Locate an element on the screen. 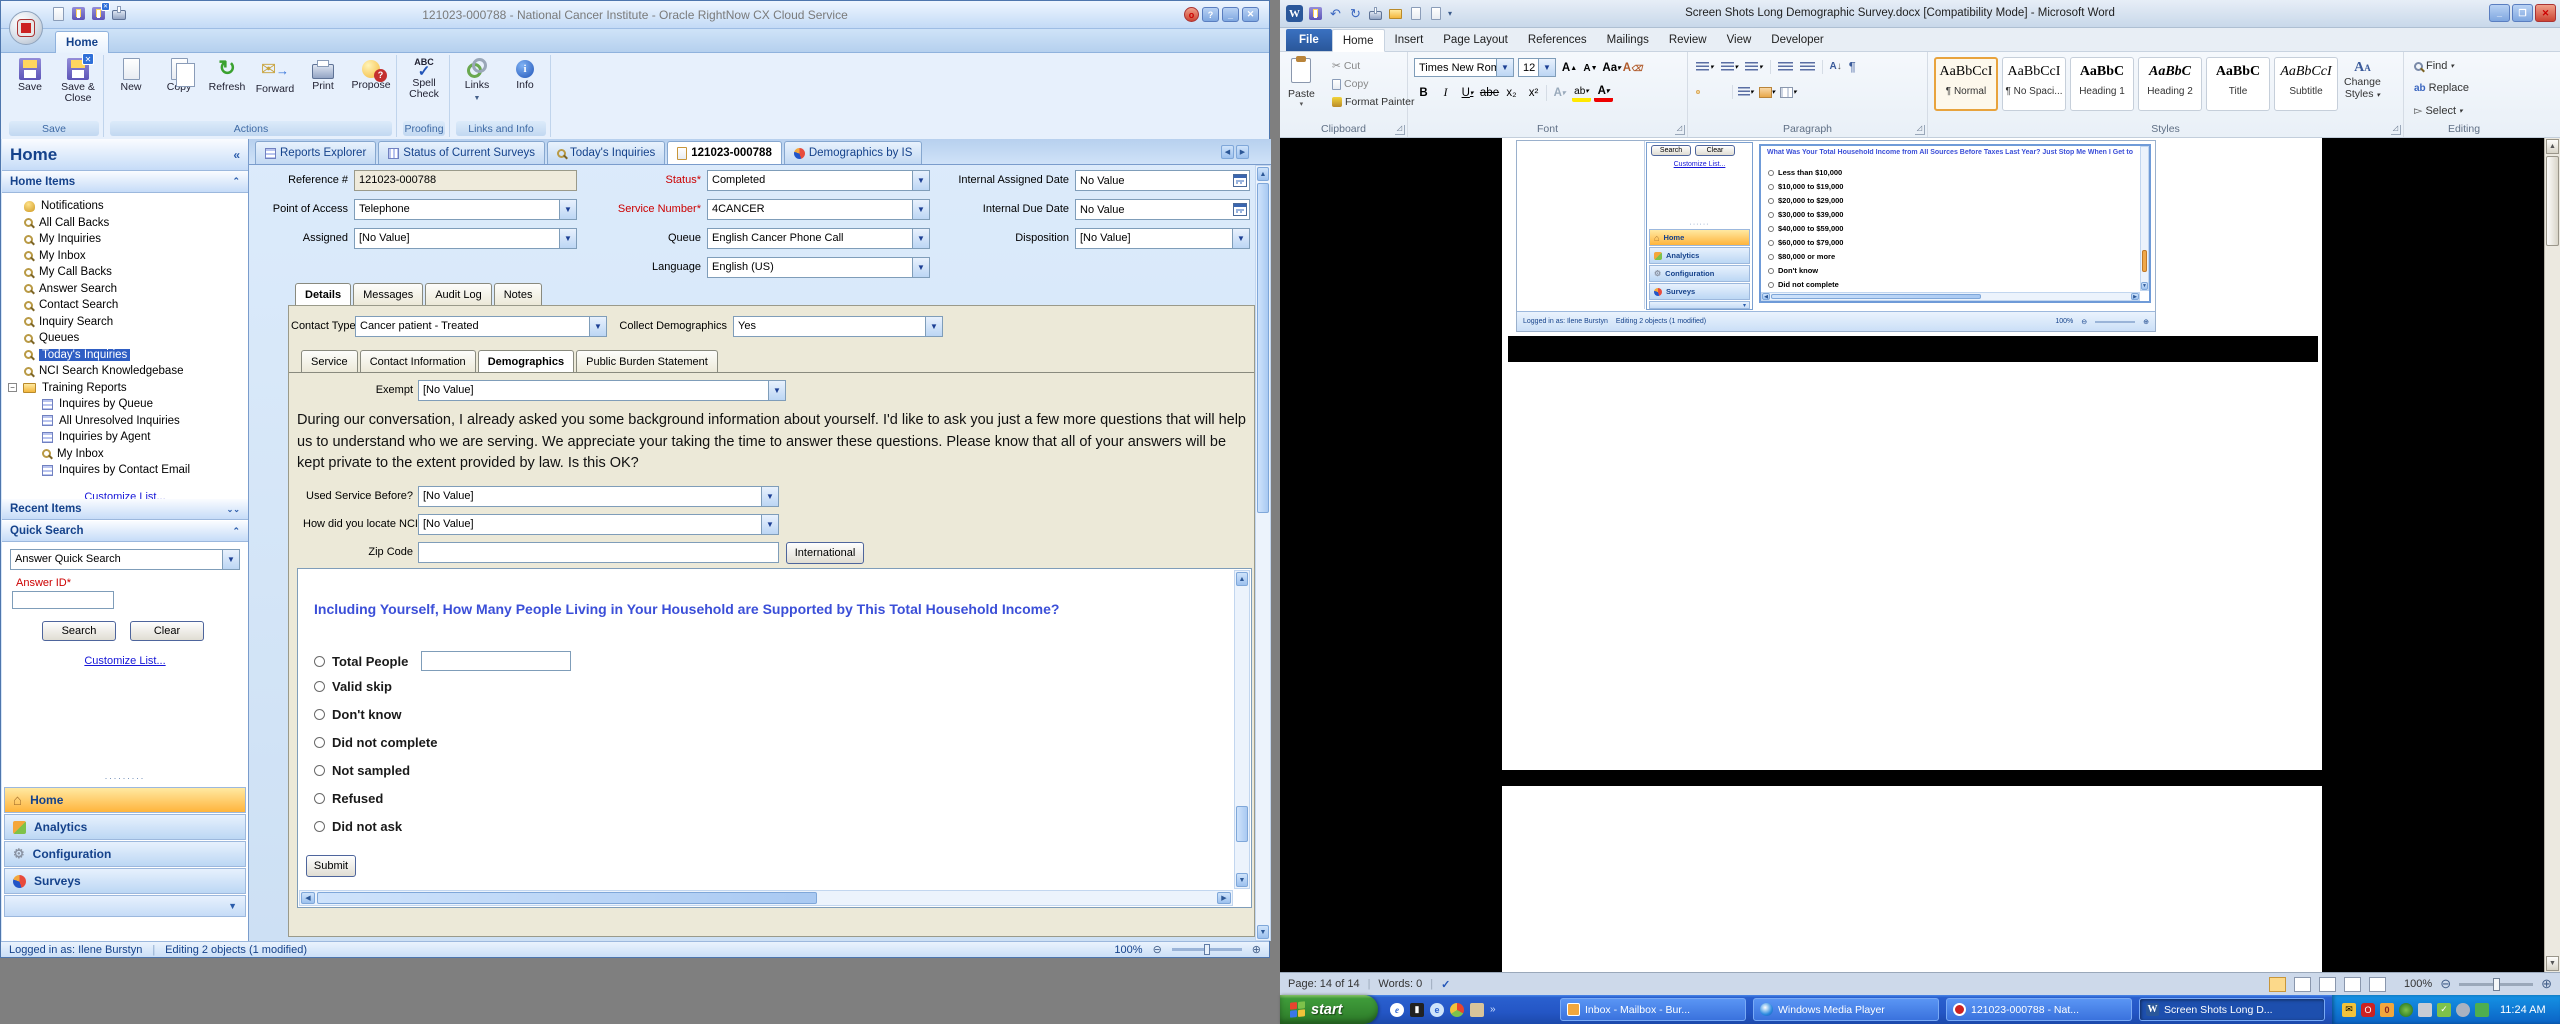  disposition-dropdown: [No Value] ▼ is located at coordinates (1162, 238).